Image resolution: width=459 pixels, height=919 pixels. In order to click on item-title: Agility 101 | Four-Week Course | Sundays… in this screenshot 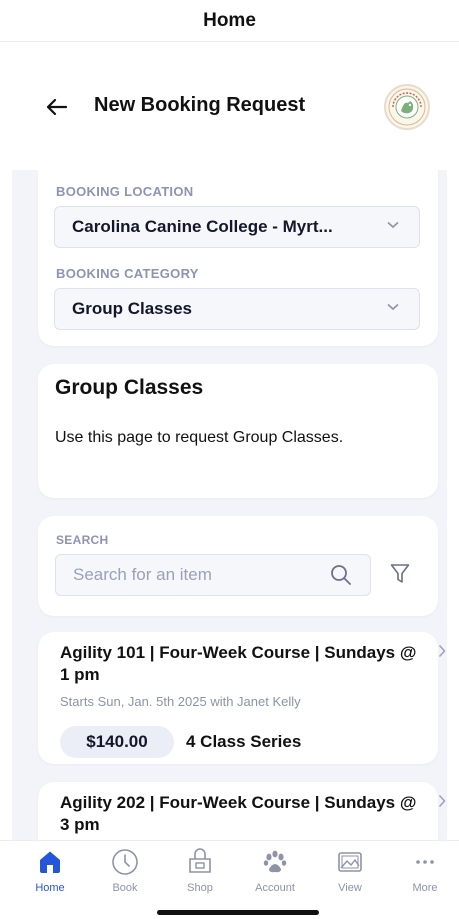, I will do `click(238, 663)`.